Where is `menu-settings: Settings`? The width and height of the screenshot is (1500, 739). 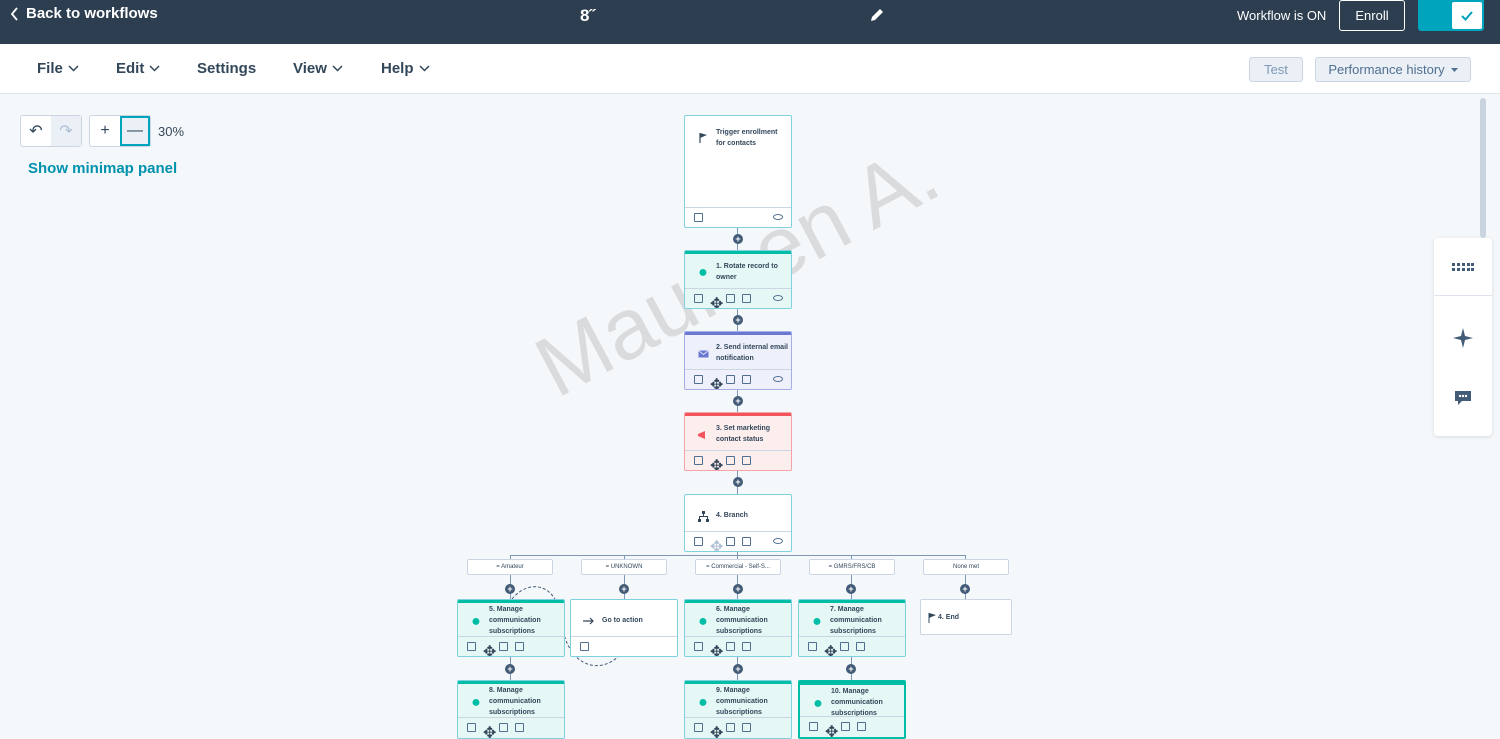
menu-settings: Settings is located at coordinates (226, 68).